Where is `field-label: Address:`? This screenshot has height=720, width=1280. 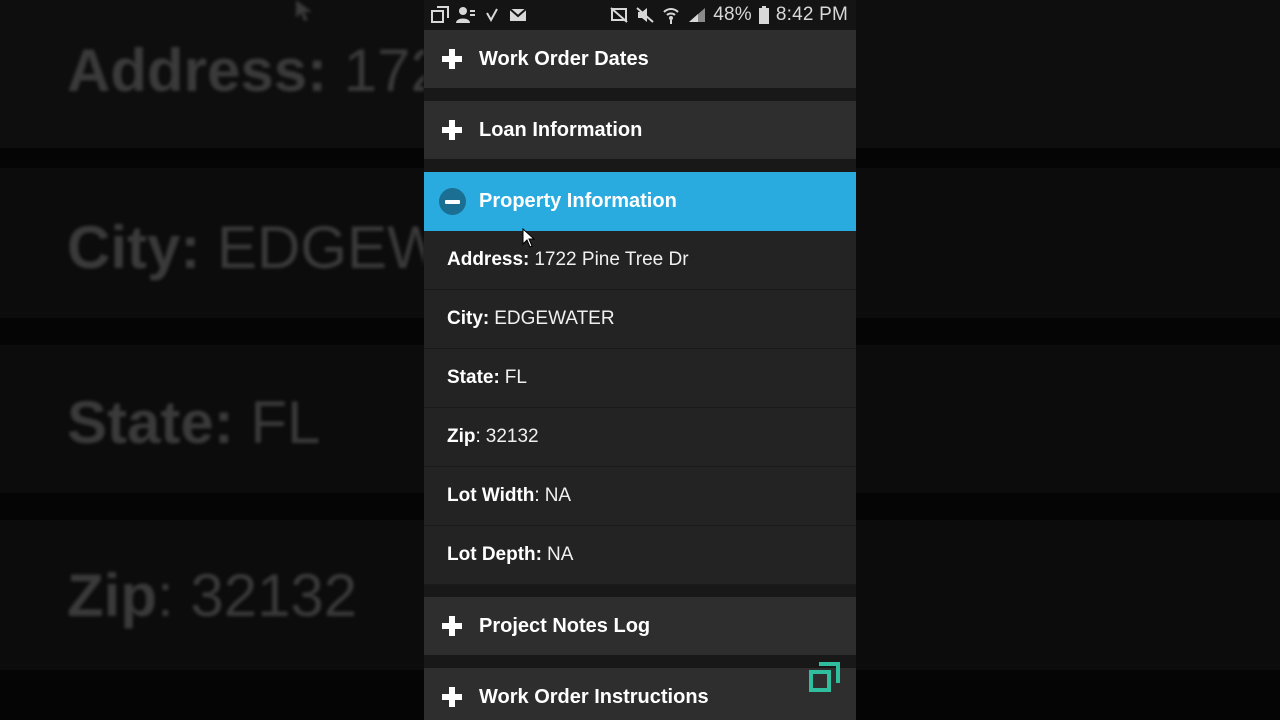 field-label: Address: is located at coordinates (488, 259).